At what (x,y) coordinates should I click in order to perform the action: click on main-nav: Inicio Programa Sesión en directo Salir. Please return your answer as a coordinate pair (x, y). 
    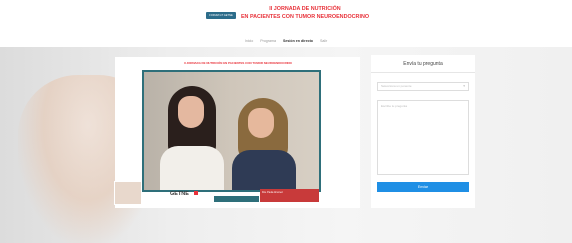
    Looking at the image, I should click on (286, 41).